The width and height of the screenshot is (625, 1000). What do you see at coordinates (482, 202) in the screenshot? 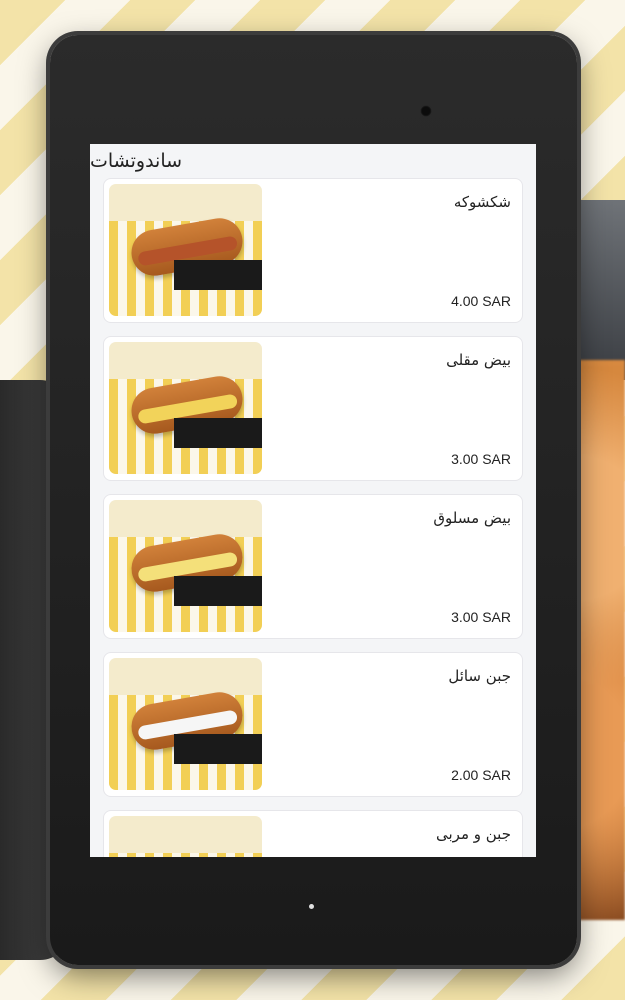
I see `menu-item-name: شكشوكه` at bounding box center [482, 202].